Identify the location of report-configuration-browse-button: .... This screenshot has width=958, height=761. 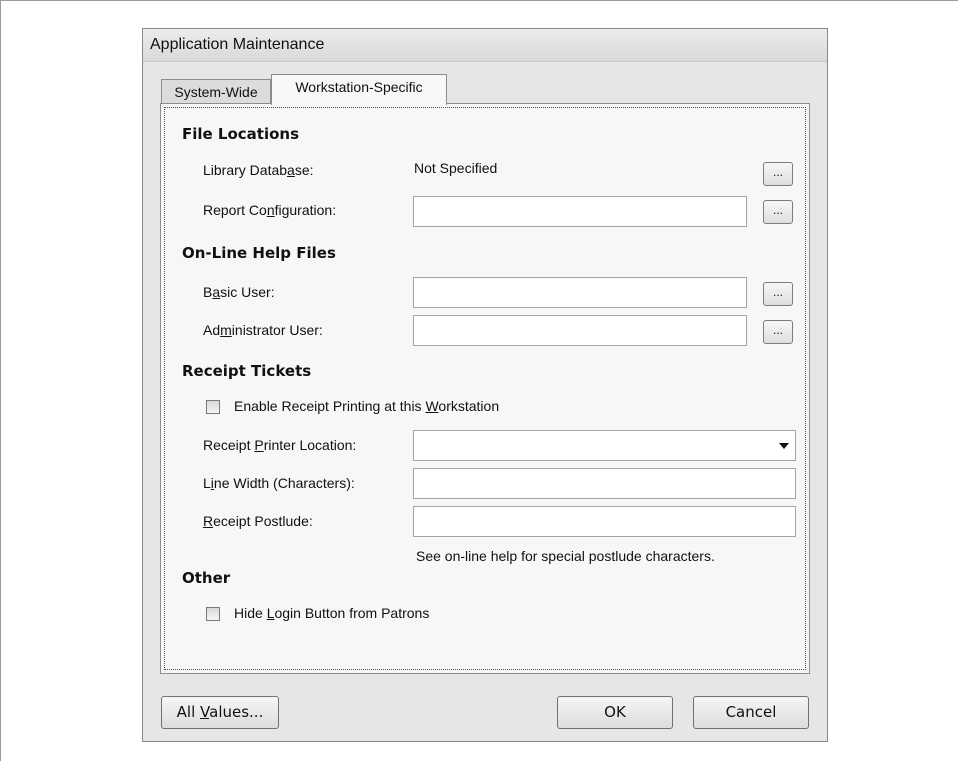
(778, 212).